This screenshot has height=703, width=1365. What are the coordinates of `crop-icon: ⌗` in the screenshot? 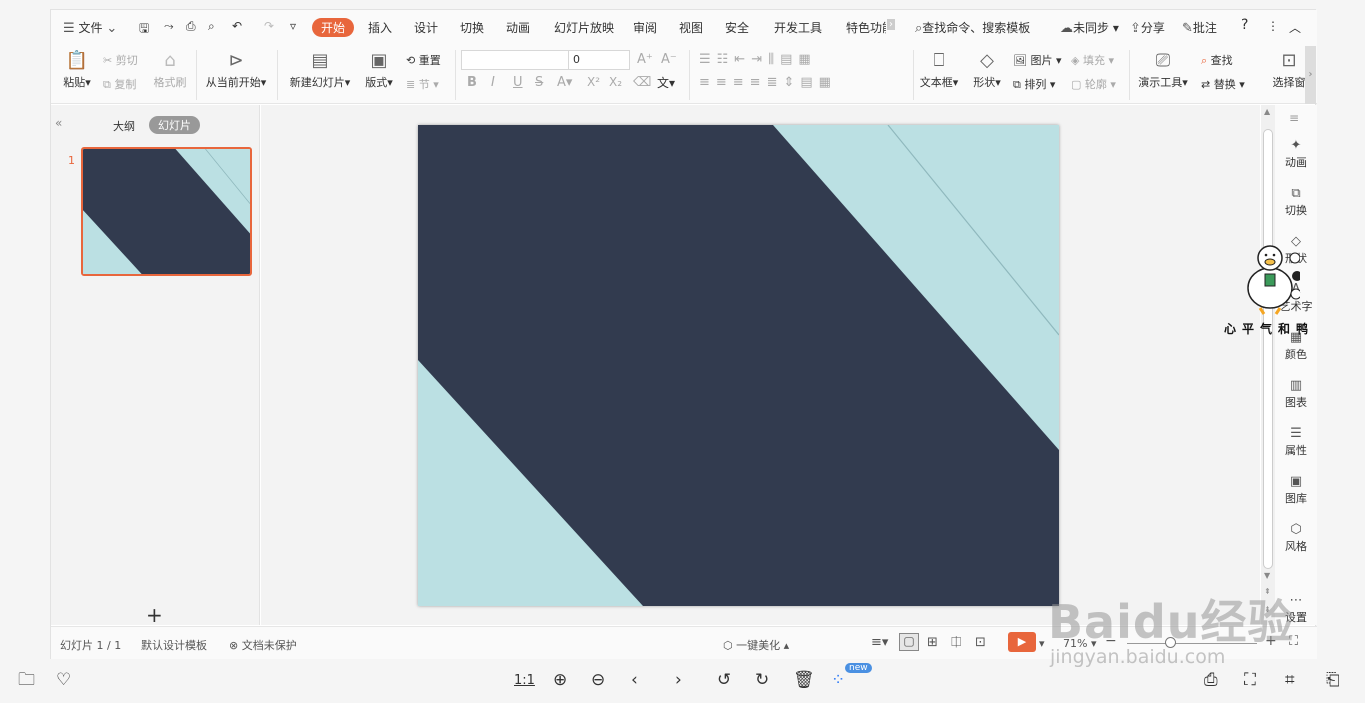 It's located at (1290, 680).